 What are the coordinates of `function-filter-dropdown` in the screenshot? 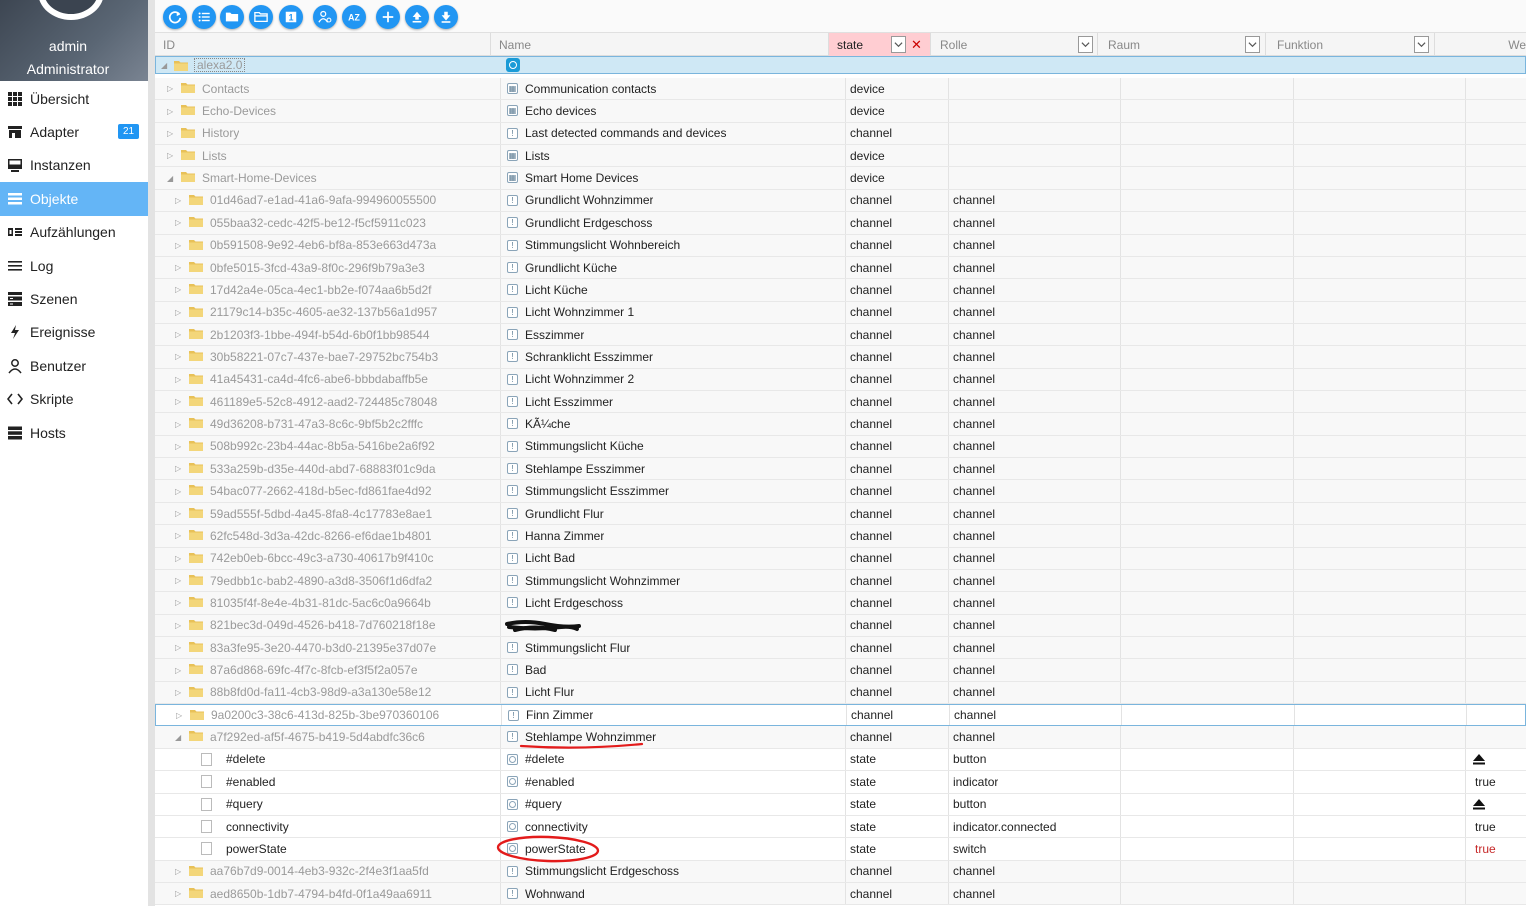 It's located at (1421, 44).